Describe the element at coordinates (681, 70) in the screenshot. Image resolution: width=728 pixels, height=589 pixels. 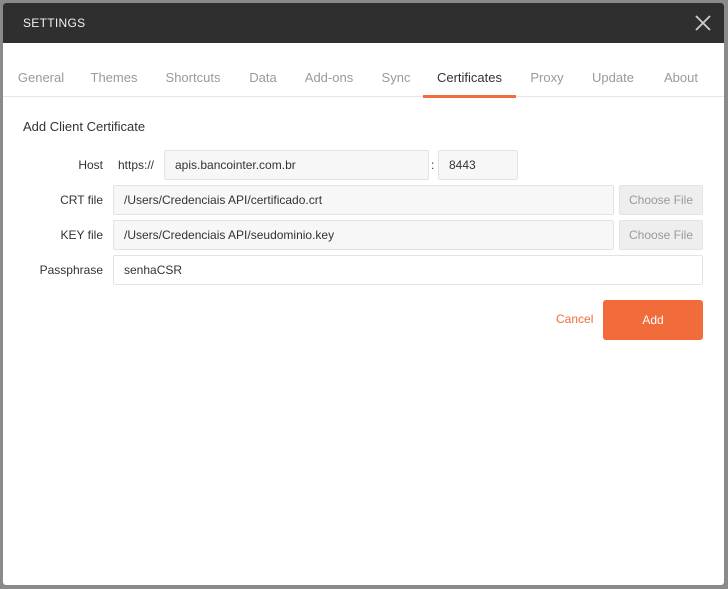
I see `tab-about: About` at that location.